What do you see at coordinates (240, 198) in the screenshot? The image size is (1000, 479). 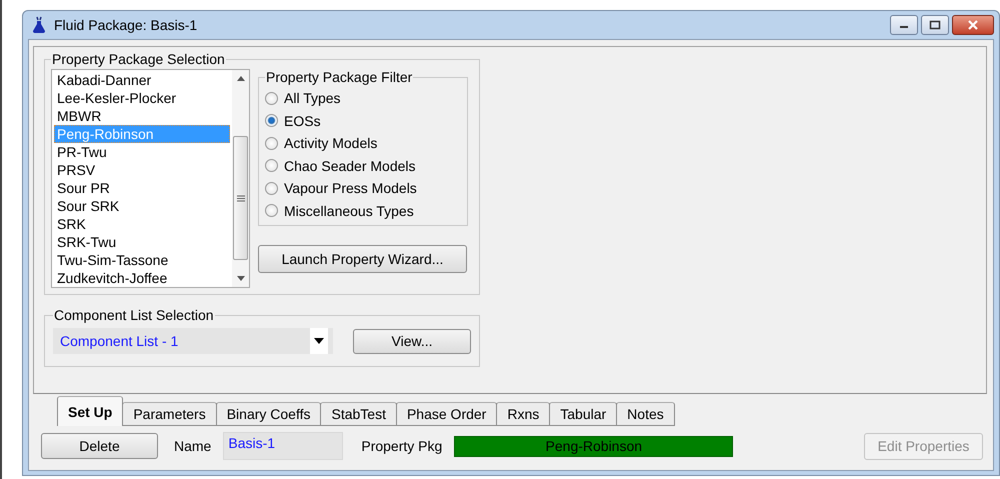 I see `scroll-thumb` at bounding box center [240, 198].